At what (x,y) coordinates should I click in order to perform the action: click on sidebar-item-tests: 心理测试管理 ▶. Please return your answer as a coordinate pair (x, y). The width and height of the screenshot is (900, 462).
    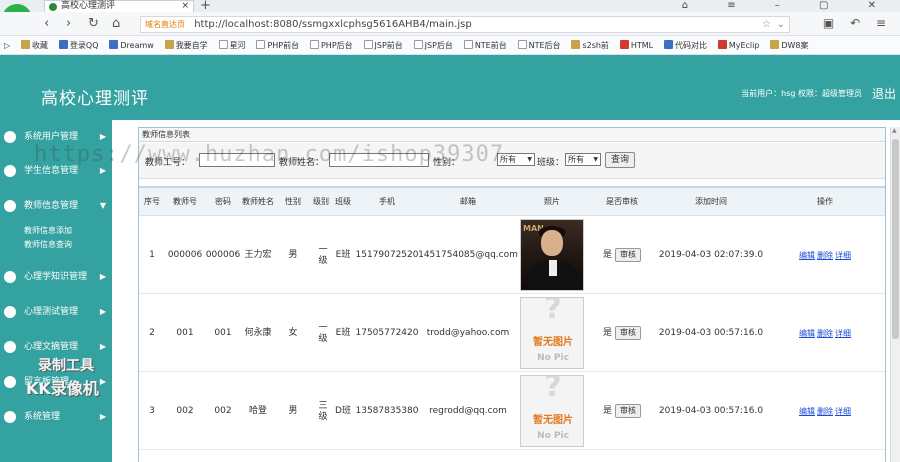
    Looking at the image, I should click on (56, 312).